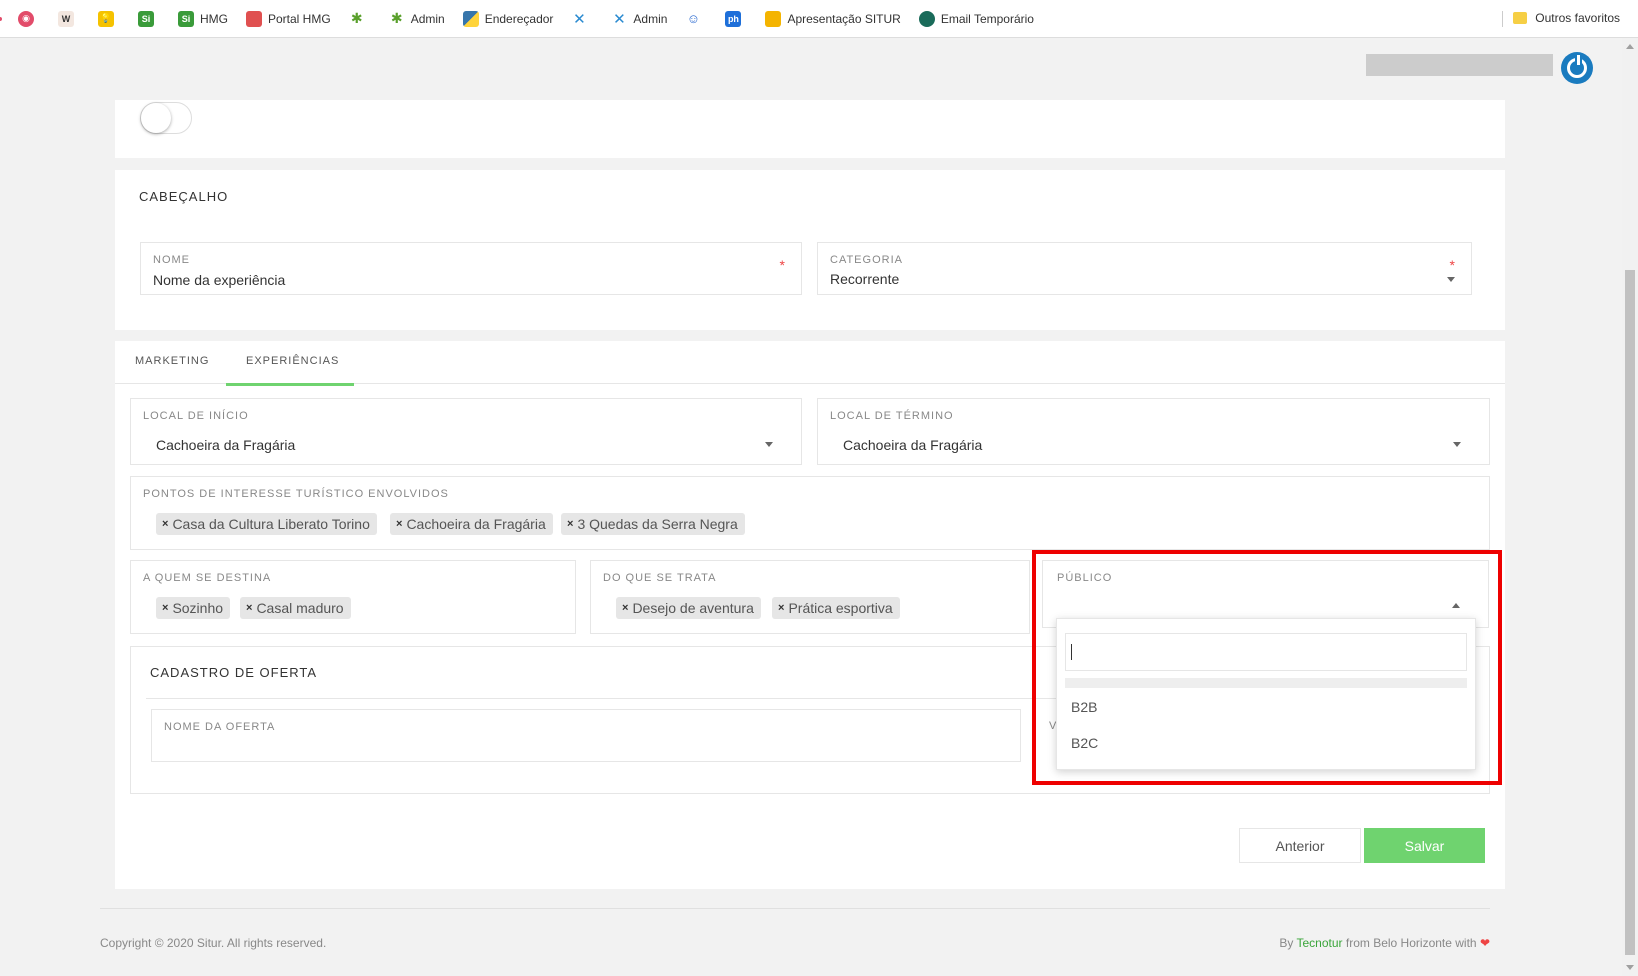  Describe the element at coordinates (1153, 431) in the screenshot. I see `local-termino-select: LOCAL DE TÉRMINO Cachoeira da Fragária` at that location.